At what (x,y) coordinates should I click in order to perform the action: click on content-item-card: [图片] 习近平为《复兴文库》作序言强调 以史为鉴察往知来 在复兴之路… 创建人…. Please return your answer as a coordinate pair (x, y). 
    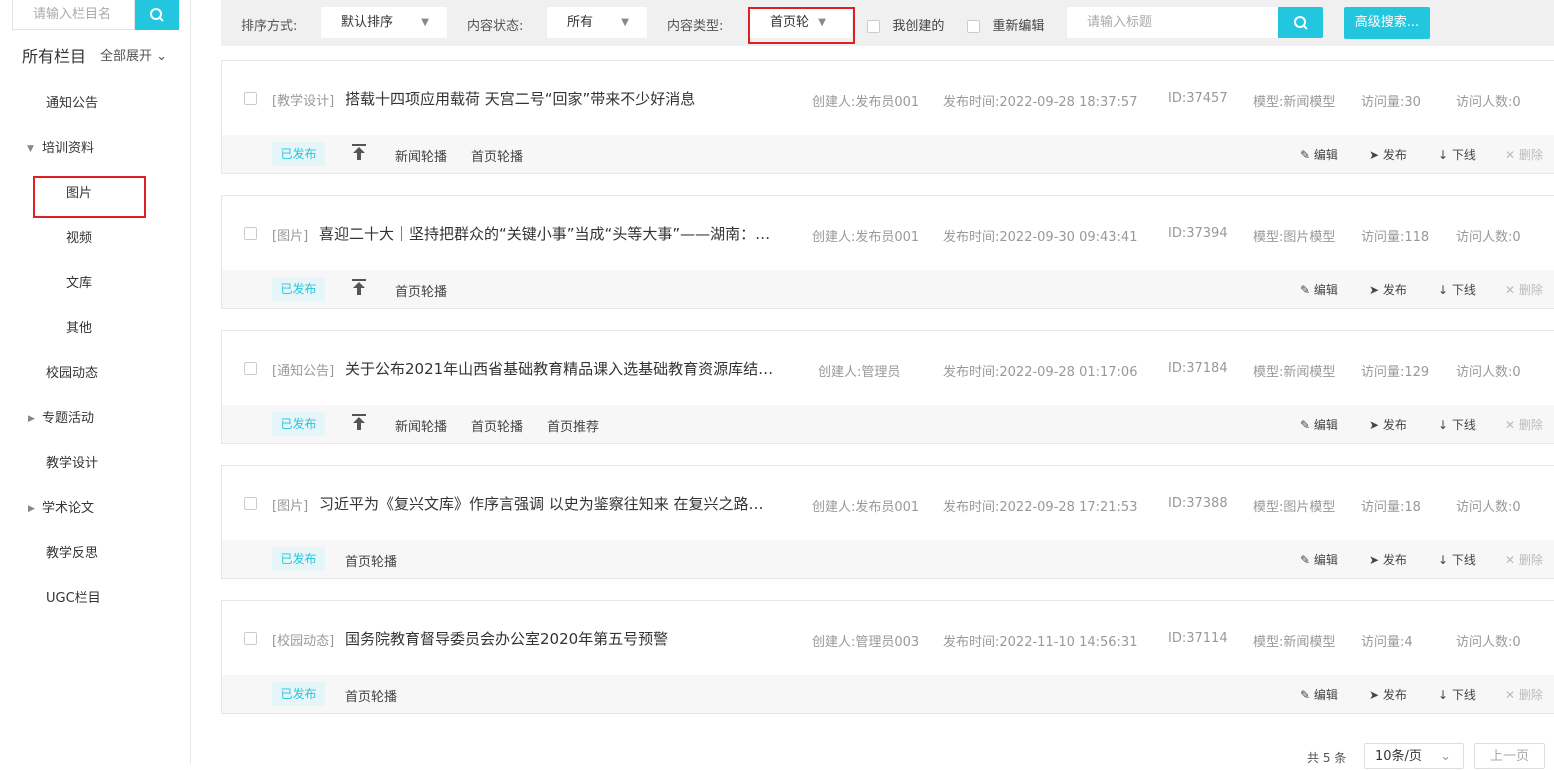
    Looking at the image, I should click on (887, 522).